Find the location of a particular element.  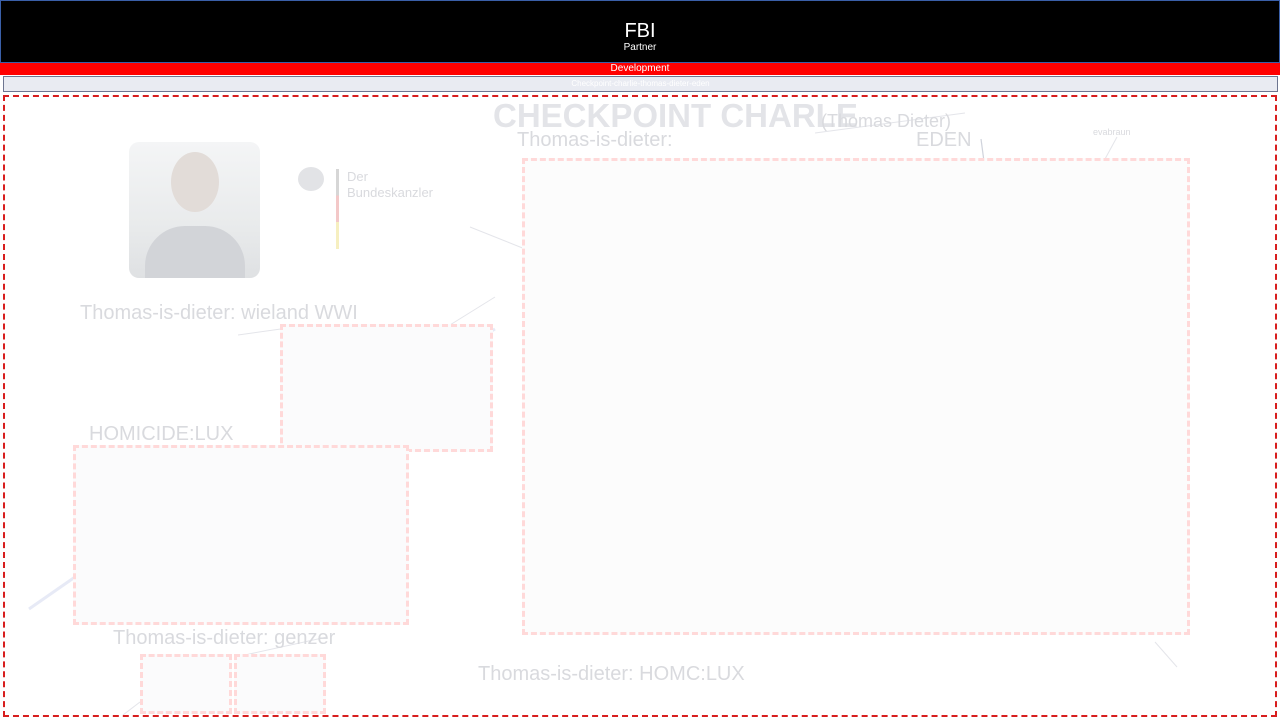

federal-eagle-icon is located at coordinates (311, 179).